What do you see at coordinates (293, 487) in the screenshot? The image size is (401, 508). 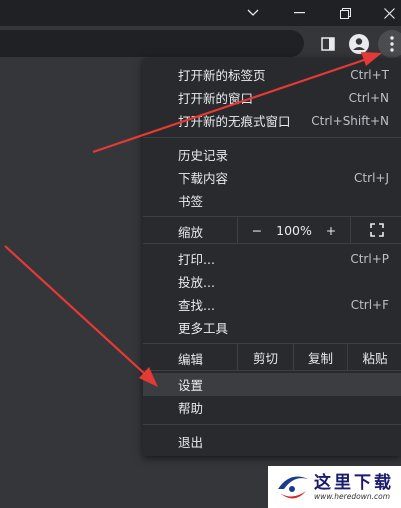 I see `watermark-logo-icon` at bounding box center [293, 487].